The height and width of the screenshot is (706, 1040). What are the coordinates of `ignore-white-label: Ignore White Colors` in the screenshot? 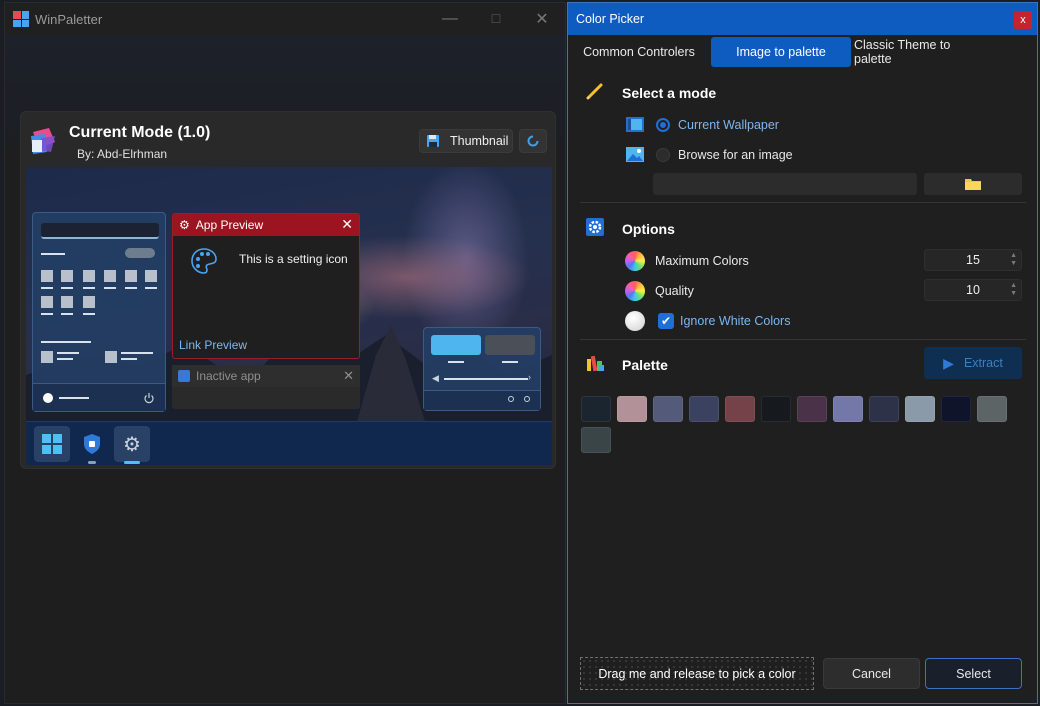 It's located at (735, 321).